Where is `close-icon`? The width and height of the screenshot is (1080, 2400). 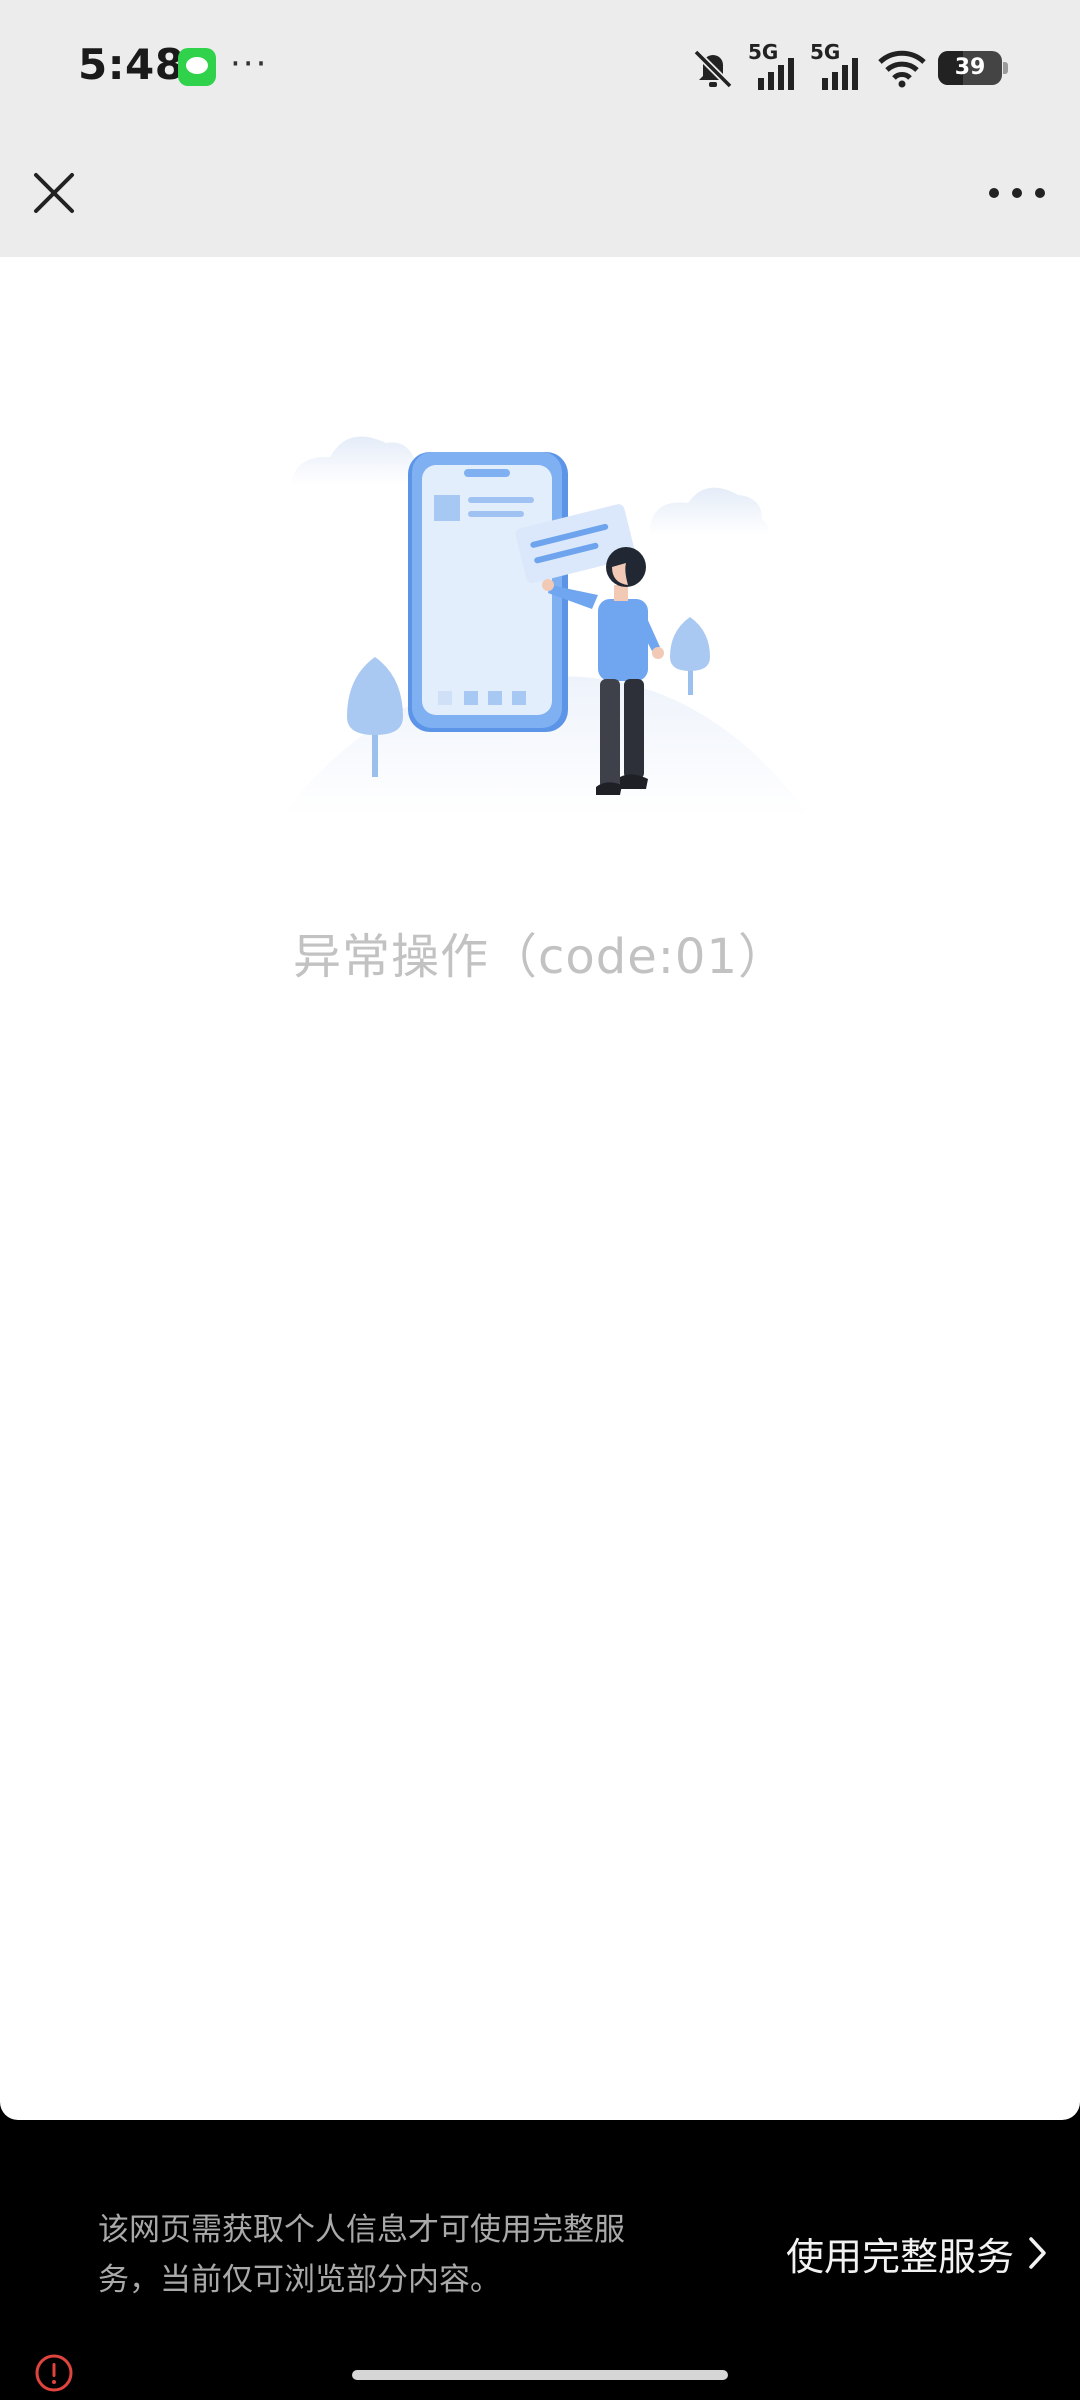 close-icon is located at coordinates (54, 193).